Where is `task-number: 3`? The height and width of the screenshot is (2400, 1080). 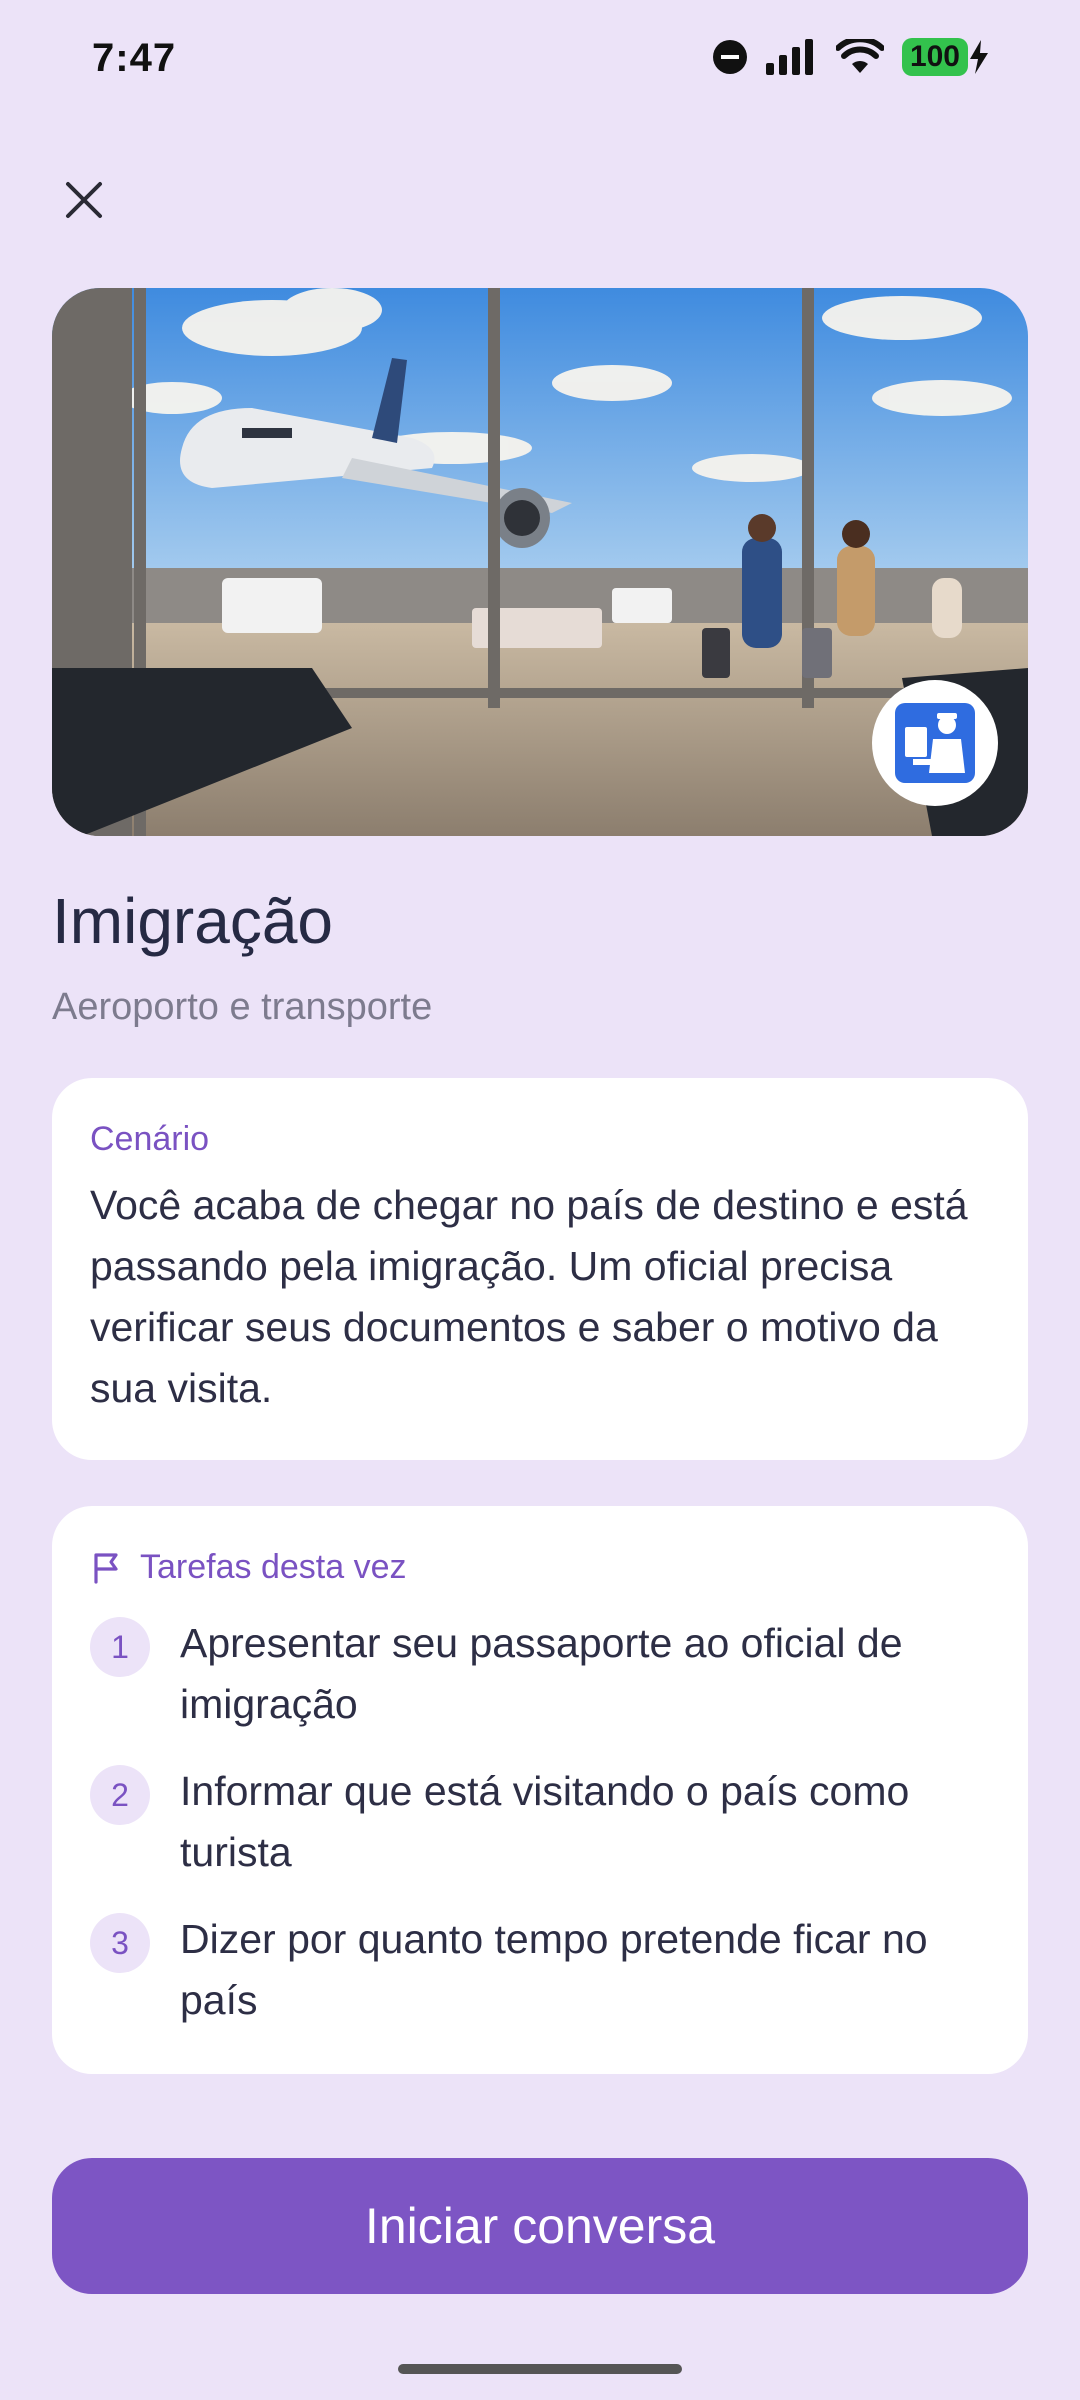
task-number: 3 is located at coordinates (120, 1943).